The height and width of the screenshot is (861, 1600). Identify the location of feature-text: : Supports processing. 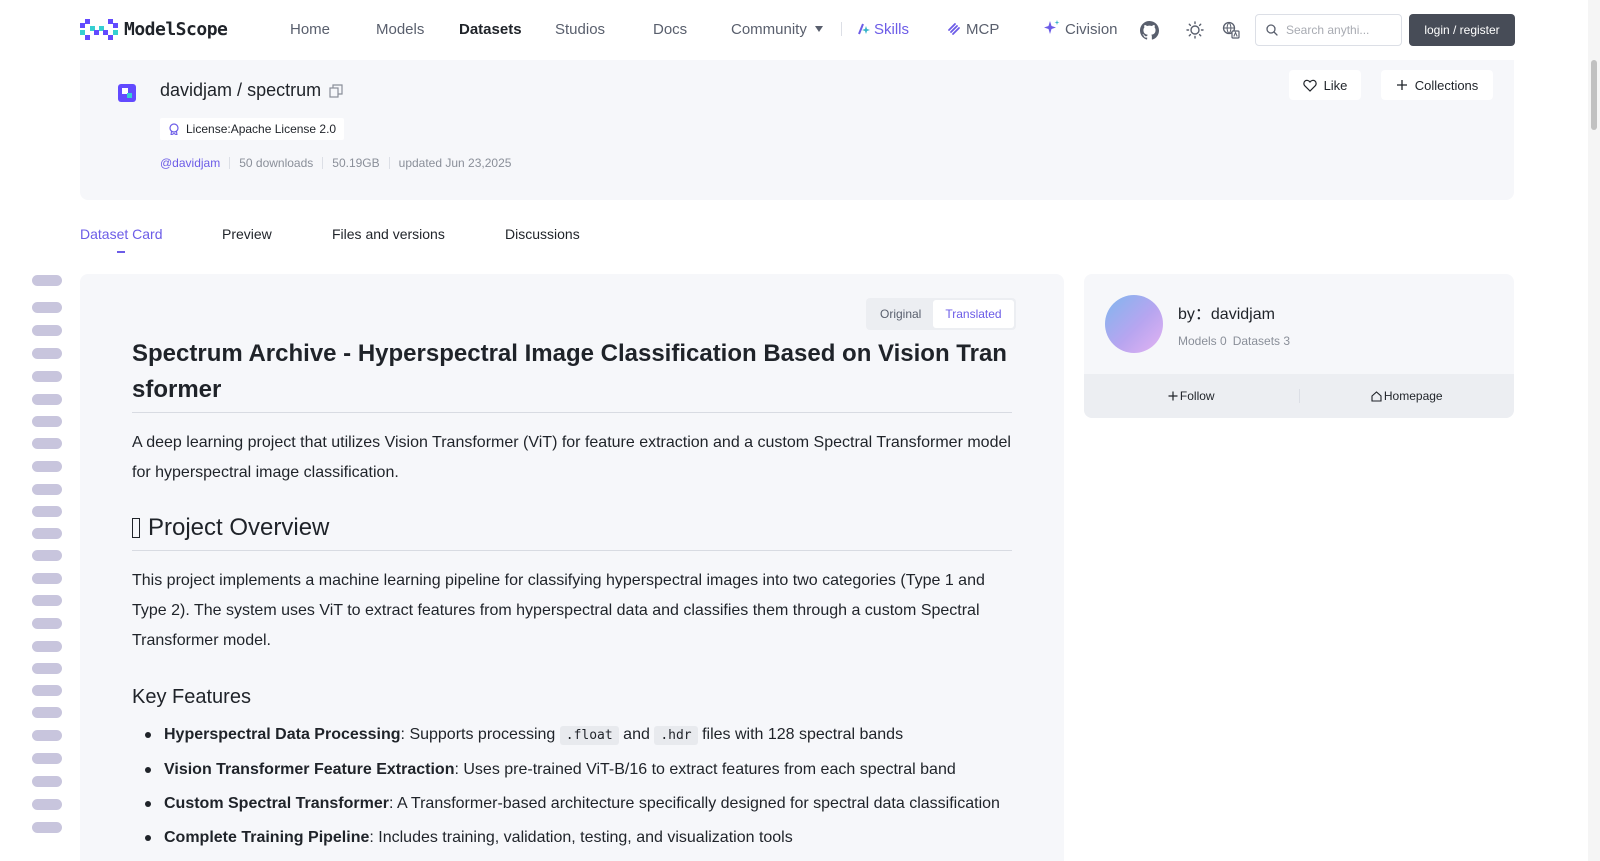
(480, 734).